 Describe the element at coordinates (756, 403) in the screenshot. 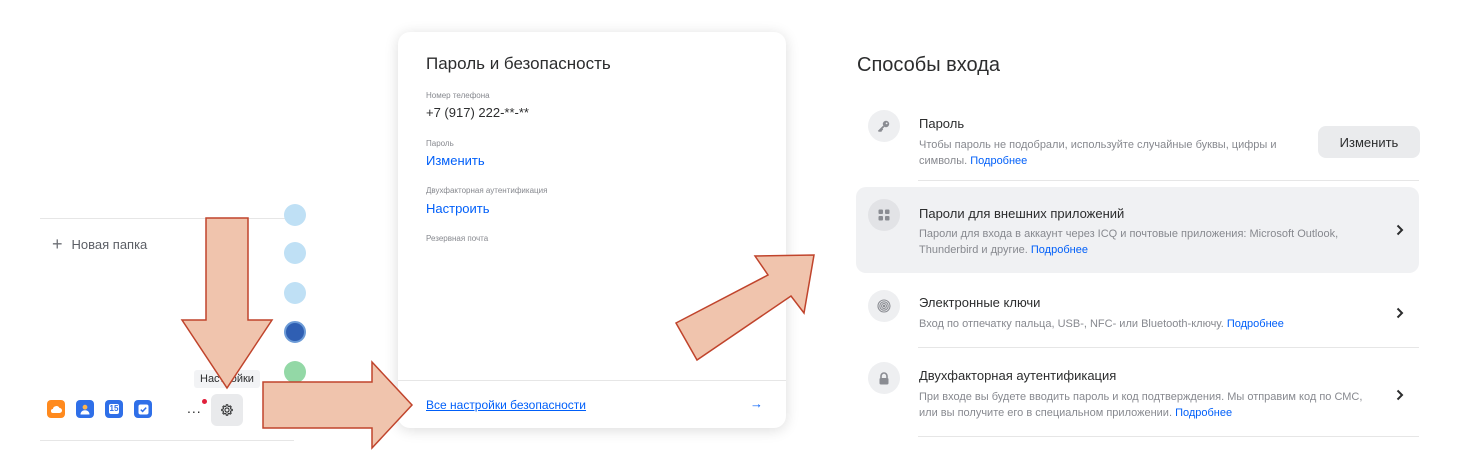

I see `arrow-right-icon: →` at that location.